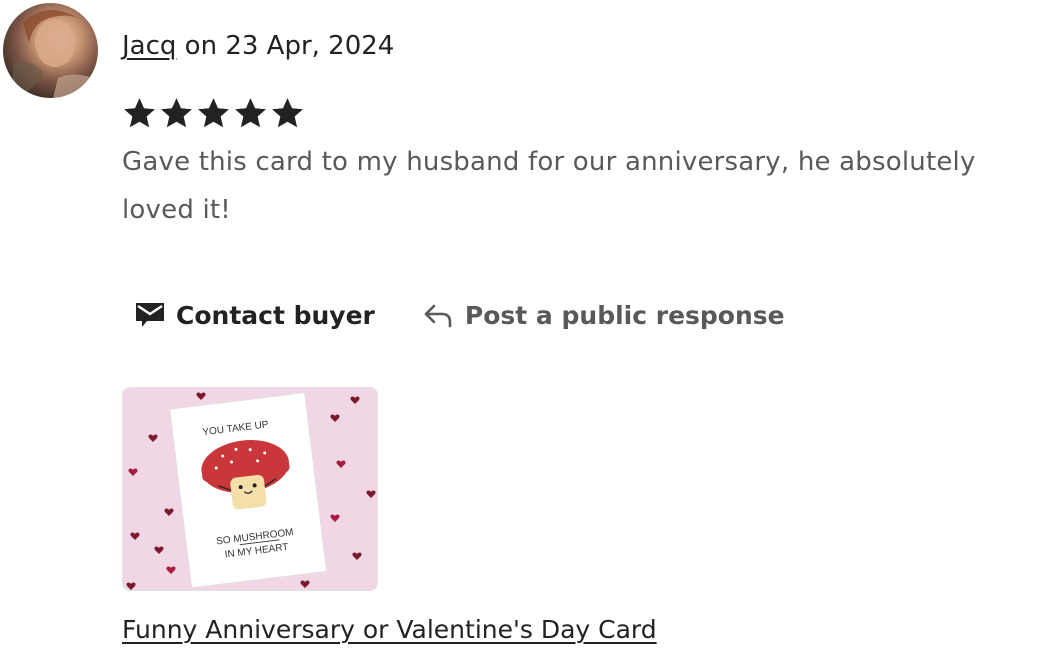 The image size is (1058, 658). I want to click on product-thumbnail: YOU TAKE UP SO MUSHROOM IN MY HEART, so click(250, 489).